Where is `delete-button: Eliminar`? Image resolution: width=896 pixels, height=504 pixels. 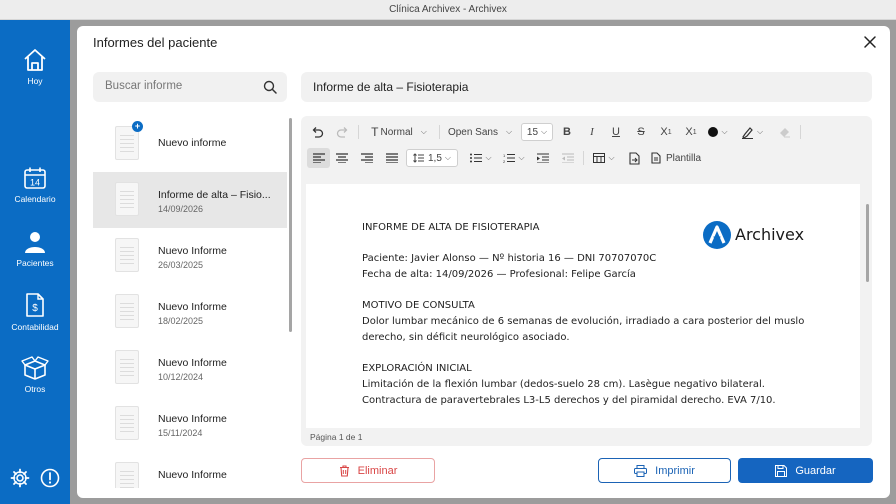 delete-button: Eliminar is located at coordinates (368, 470).